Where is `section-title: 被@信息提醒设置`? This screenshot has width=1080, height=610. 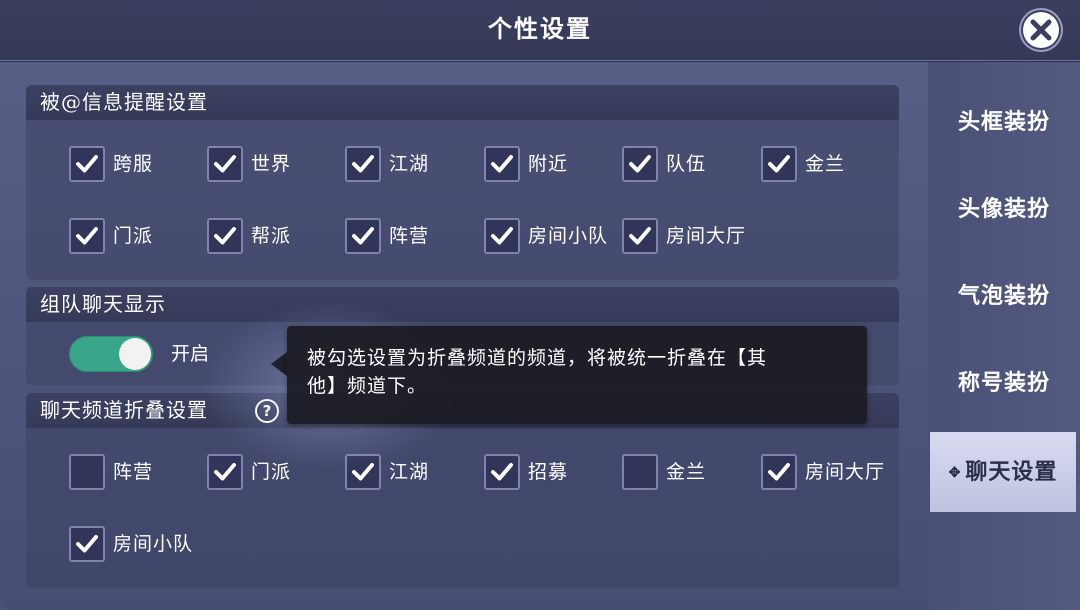 section-title: 被@信息提醒设置 is located at coordinates (124, 102).